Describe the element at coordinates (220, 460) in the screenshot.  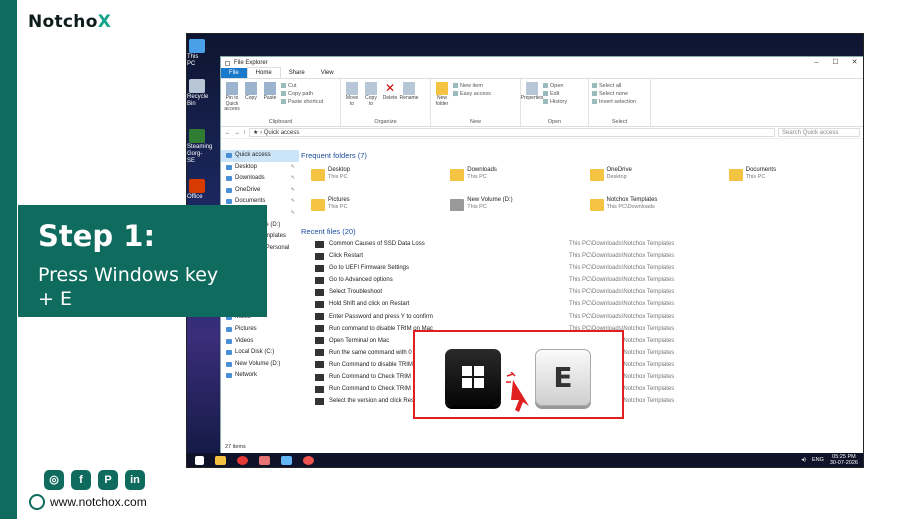
I see `file-explorer-taskbar-icon` at that location.